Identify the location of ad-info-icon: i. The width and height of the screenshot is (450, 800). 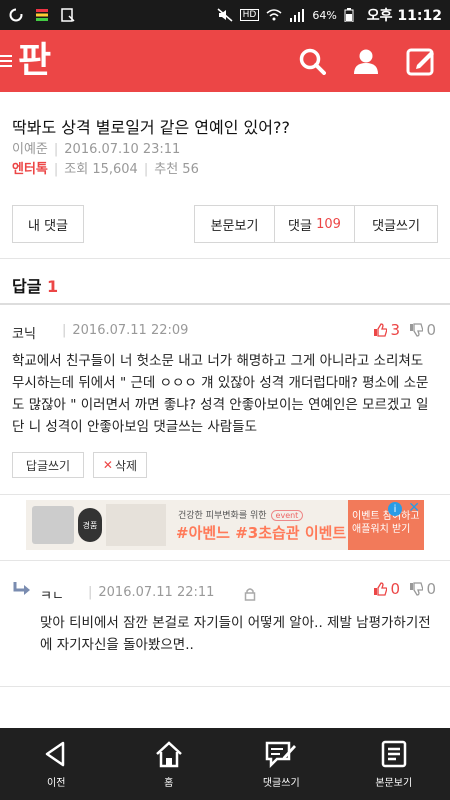
(395, 509).